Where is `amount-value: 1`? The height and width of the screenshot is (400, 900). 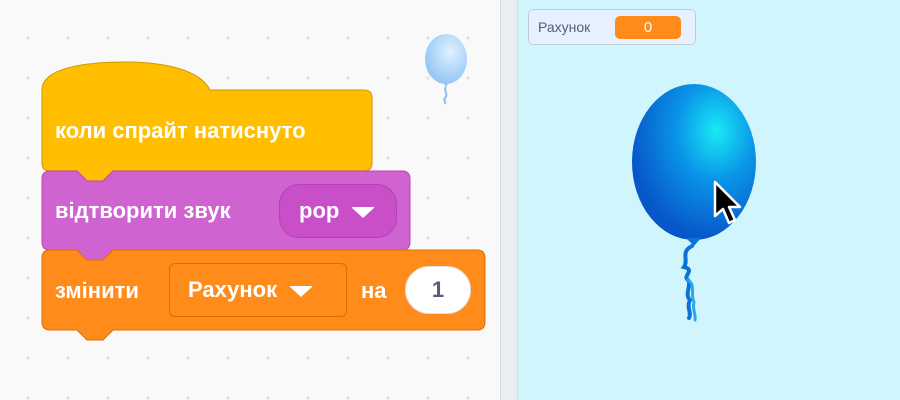
amount-value: 1 is located at coordinates (438, 289).